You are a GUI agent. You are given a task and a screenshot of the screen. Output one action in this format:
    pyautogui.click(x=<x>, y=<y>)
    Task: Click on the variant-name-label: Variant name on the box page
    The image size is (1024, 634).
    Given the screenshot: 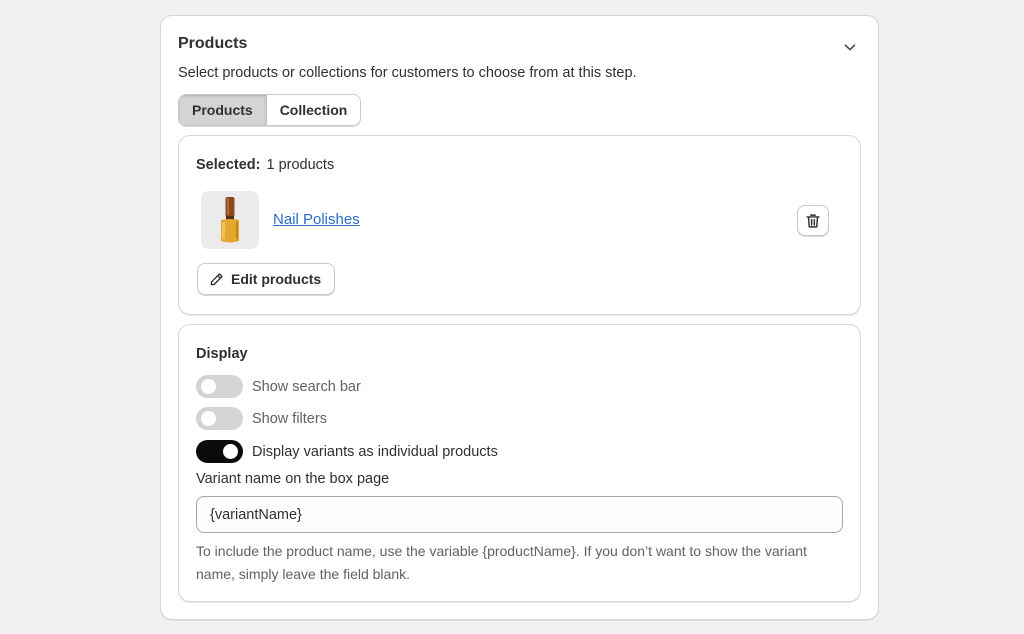 What is the action you would take?
    pyautogui.click(x=293, y=479)
    